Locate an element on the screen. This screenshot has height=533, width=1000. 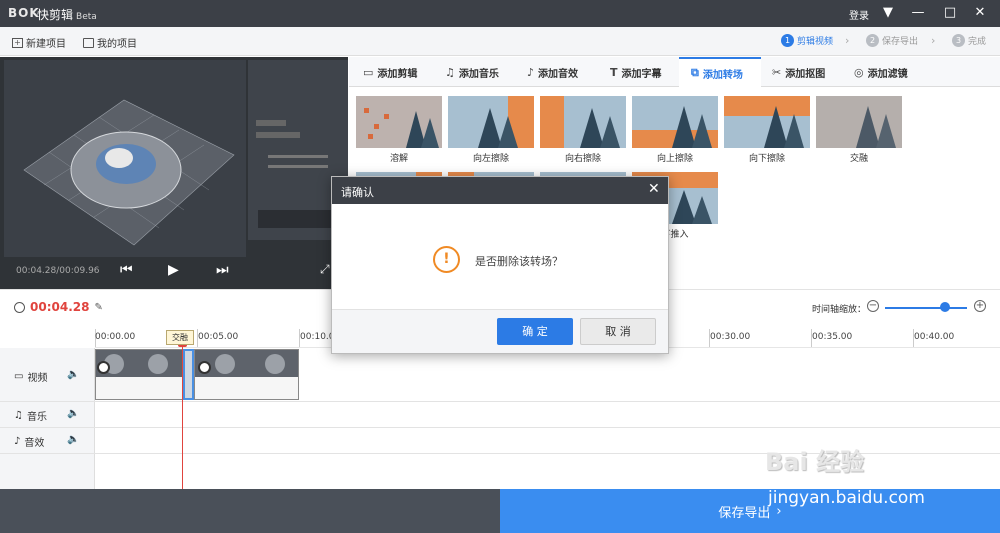
cutout-icon: ✂ is located at coordinates (777, 72).